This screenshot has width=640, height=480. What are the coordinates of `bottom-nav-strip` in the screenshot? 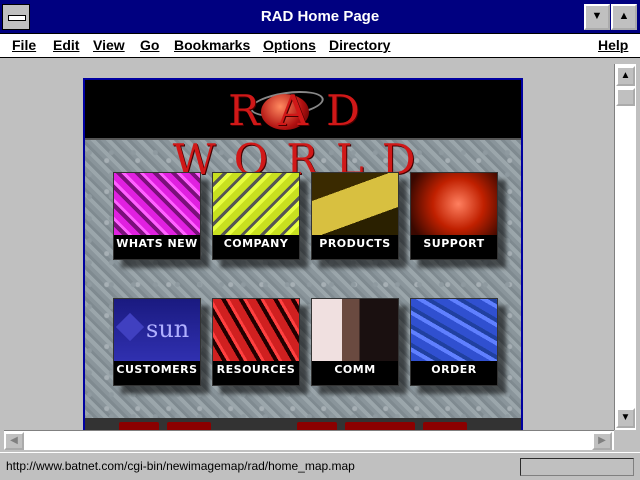 It's located at (303, 424).